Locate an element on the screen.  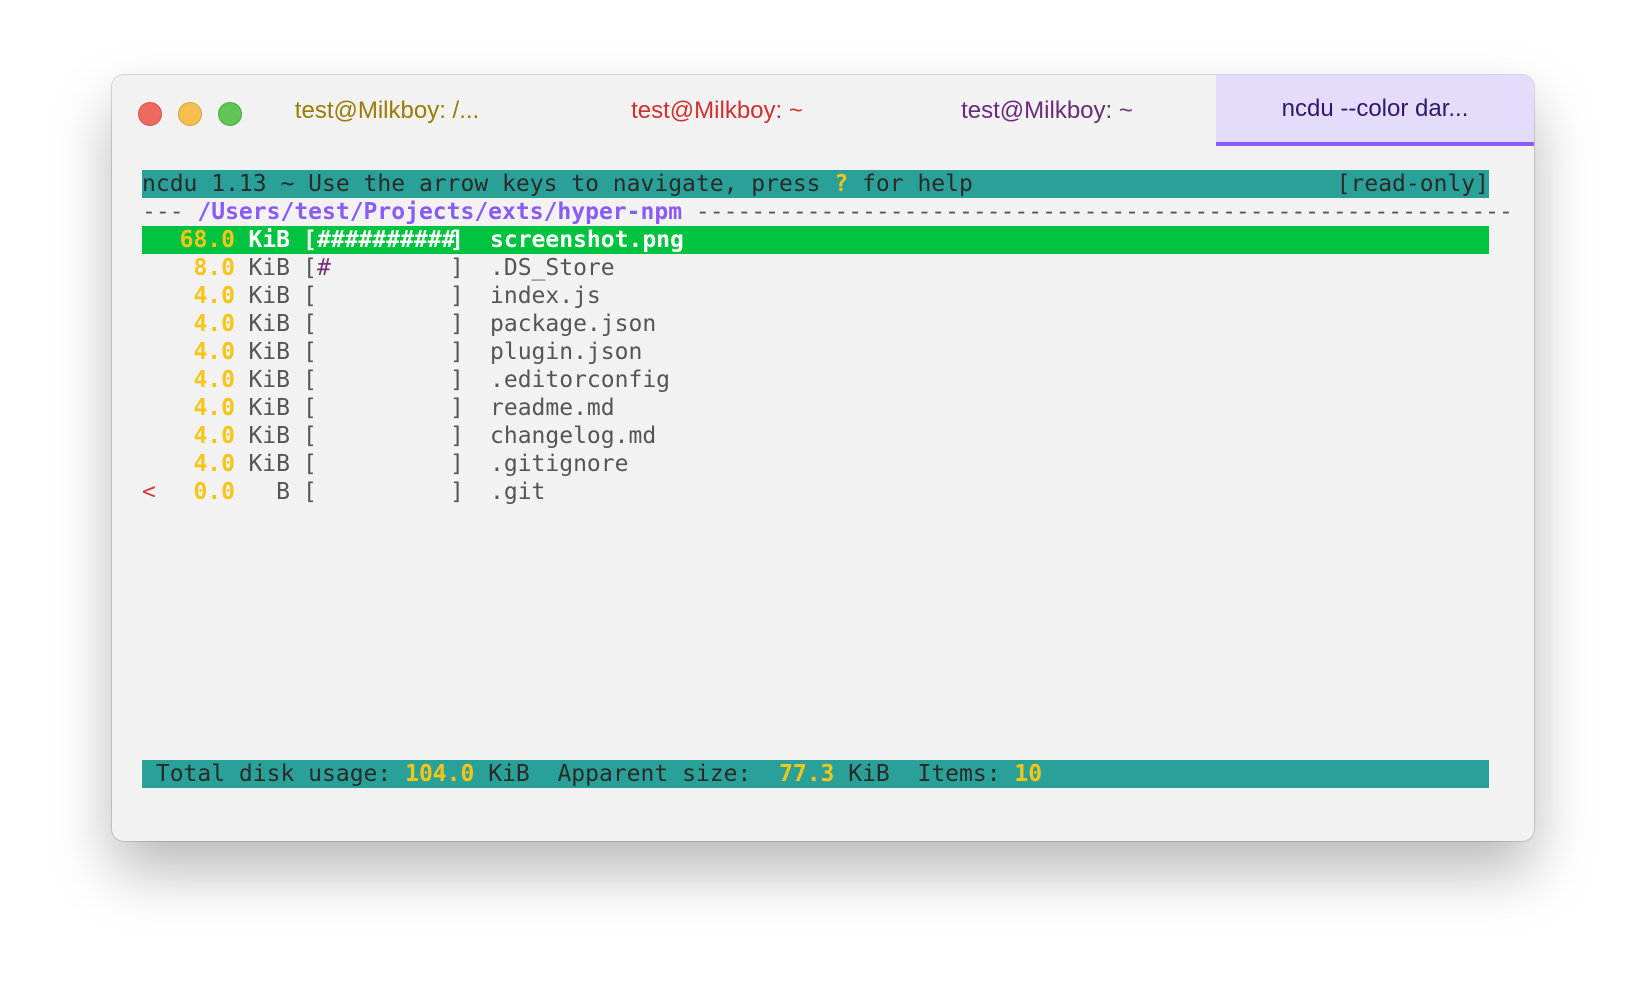
entry-name: screenshot.png is located at coordinates (587, 240).